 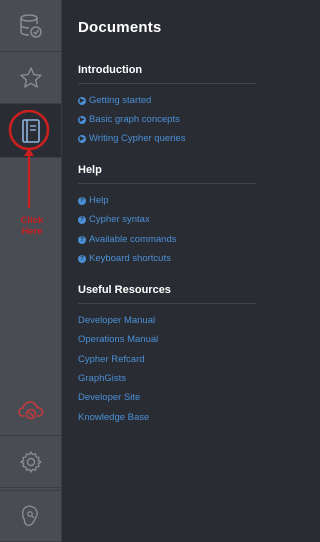 I want to click on link-label: Cypher syntax, so click(x=119, y=219).